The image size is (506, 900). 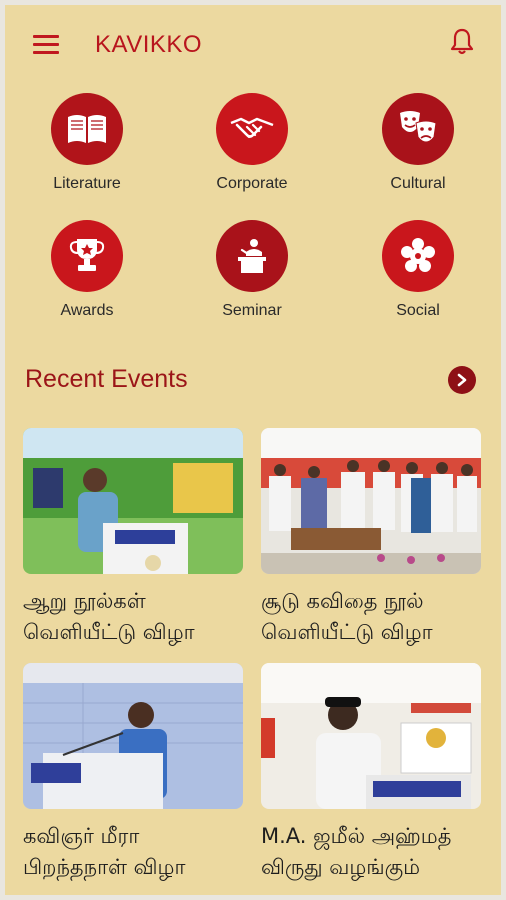 What do you see at coordinates (104, 851) in the screenshot?
I see `event-caption: கவிஞர் மீரா பிறந்தநாள் விழா` at bounding box center [104, 851].